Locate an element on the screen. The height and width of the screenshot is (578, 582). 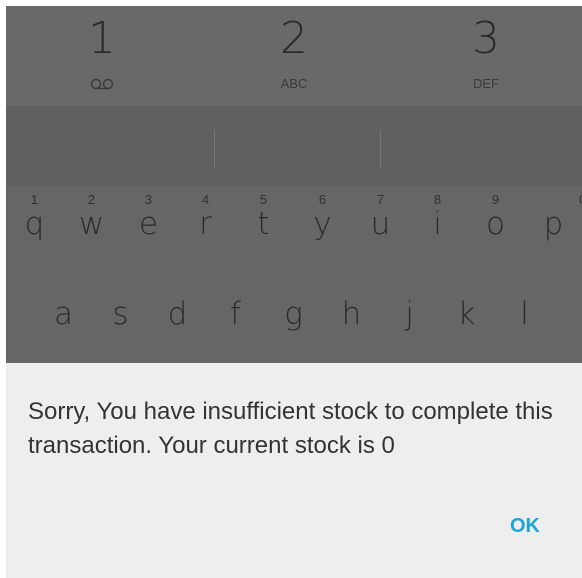
key-letter: k is located at coordinates (466, 314).